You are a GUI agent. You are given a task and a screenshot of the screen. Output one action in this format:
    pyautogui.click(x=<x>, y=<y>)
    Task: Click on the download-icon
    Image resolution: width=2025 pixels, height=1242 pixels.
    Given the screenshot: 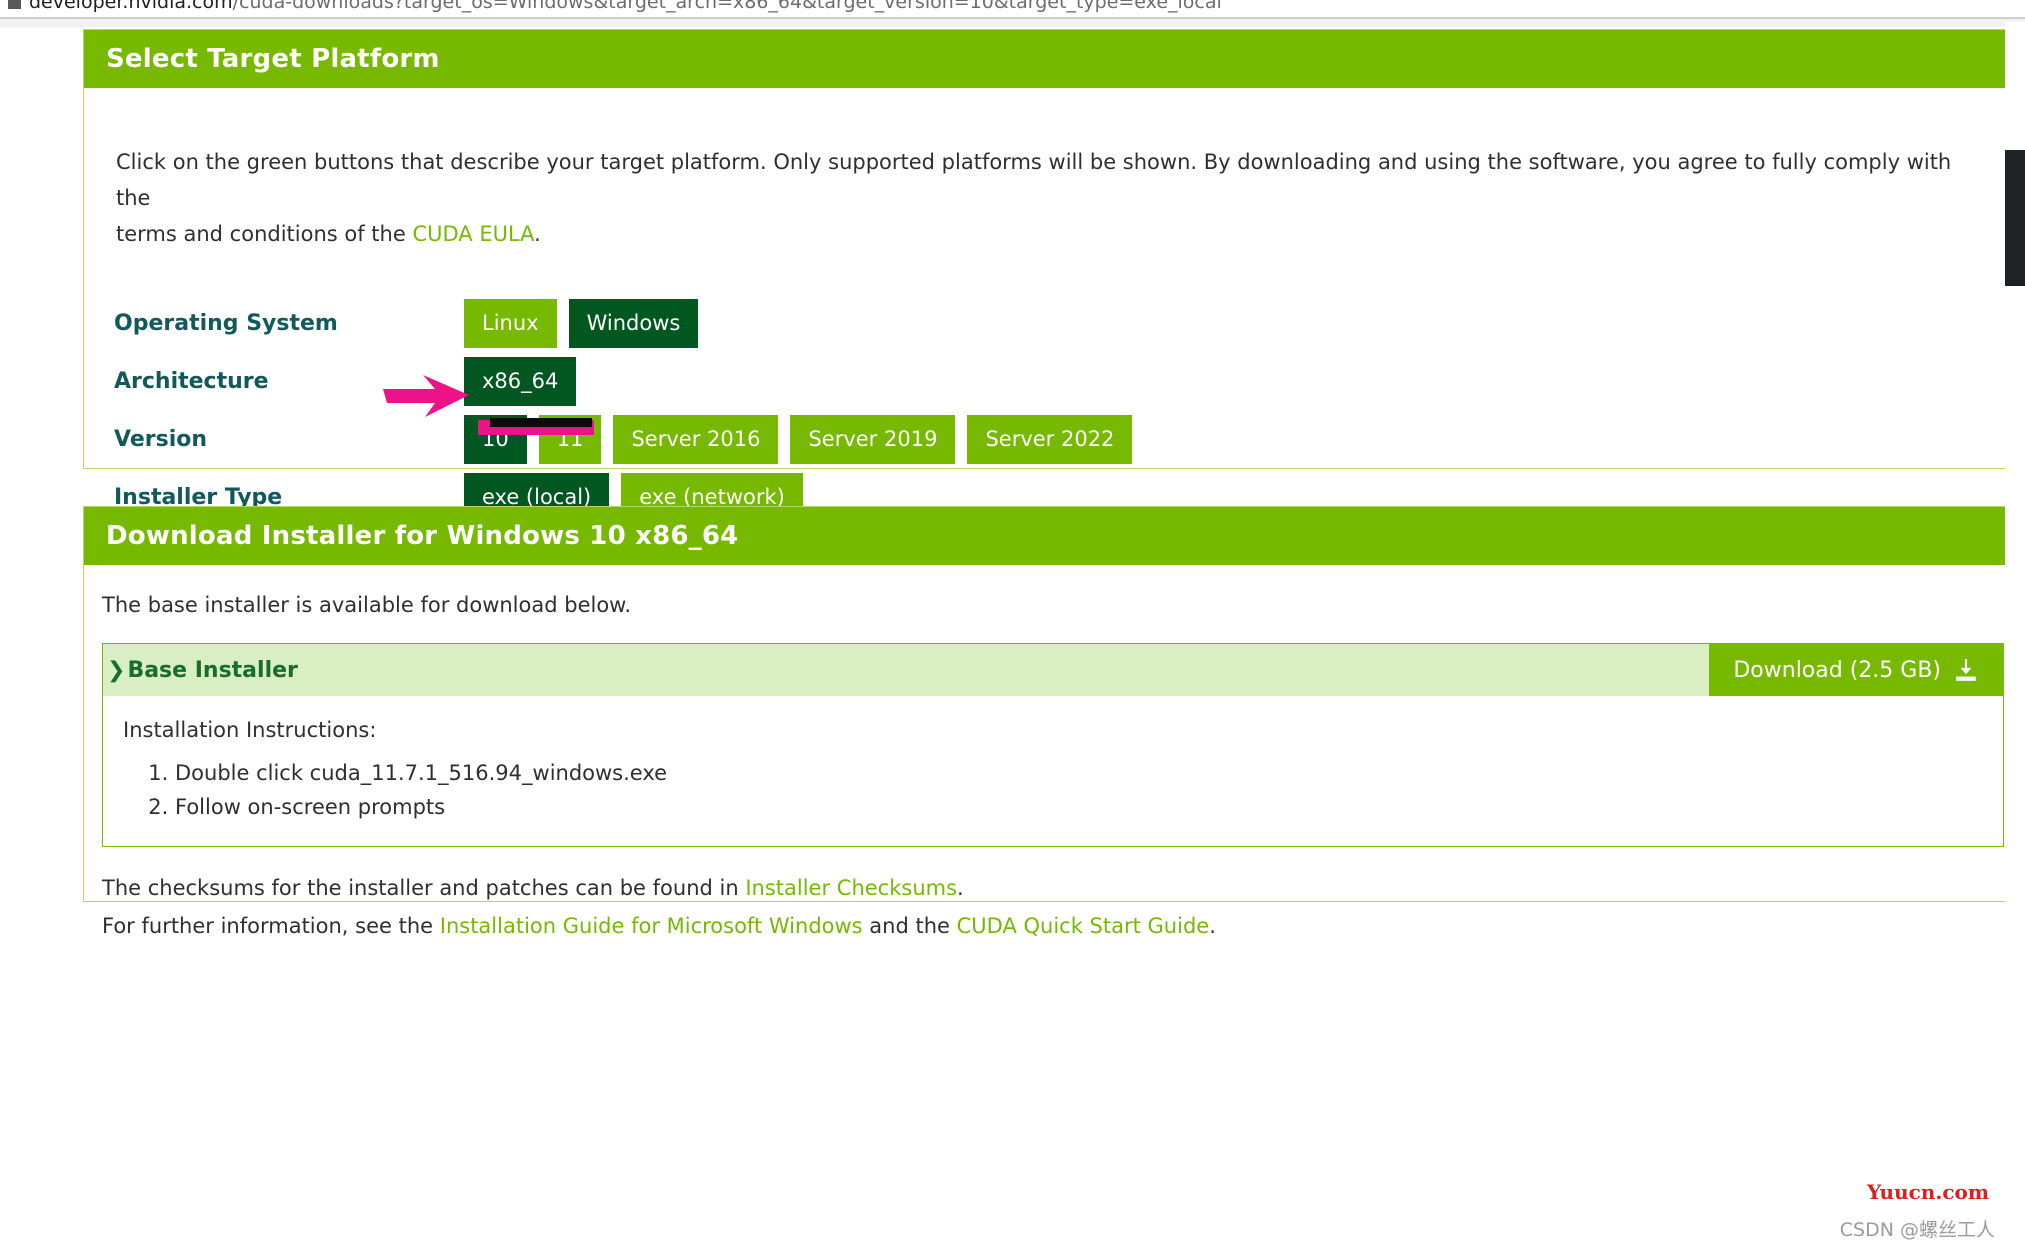 What is the action you would take?
    pyautogui.click(x=1966, y=670)
    